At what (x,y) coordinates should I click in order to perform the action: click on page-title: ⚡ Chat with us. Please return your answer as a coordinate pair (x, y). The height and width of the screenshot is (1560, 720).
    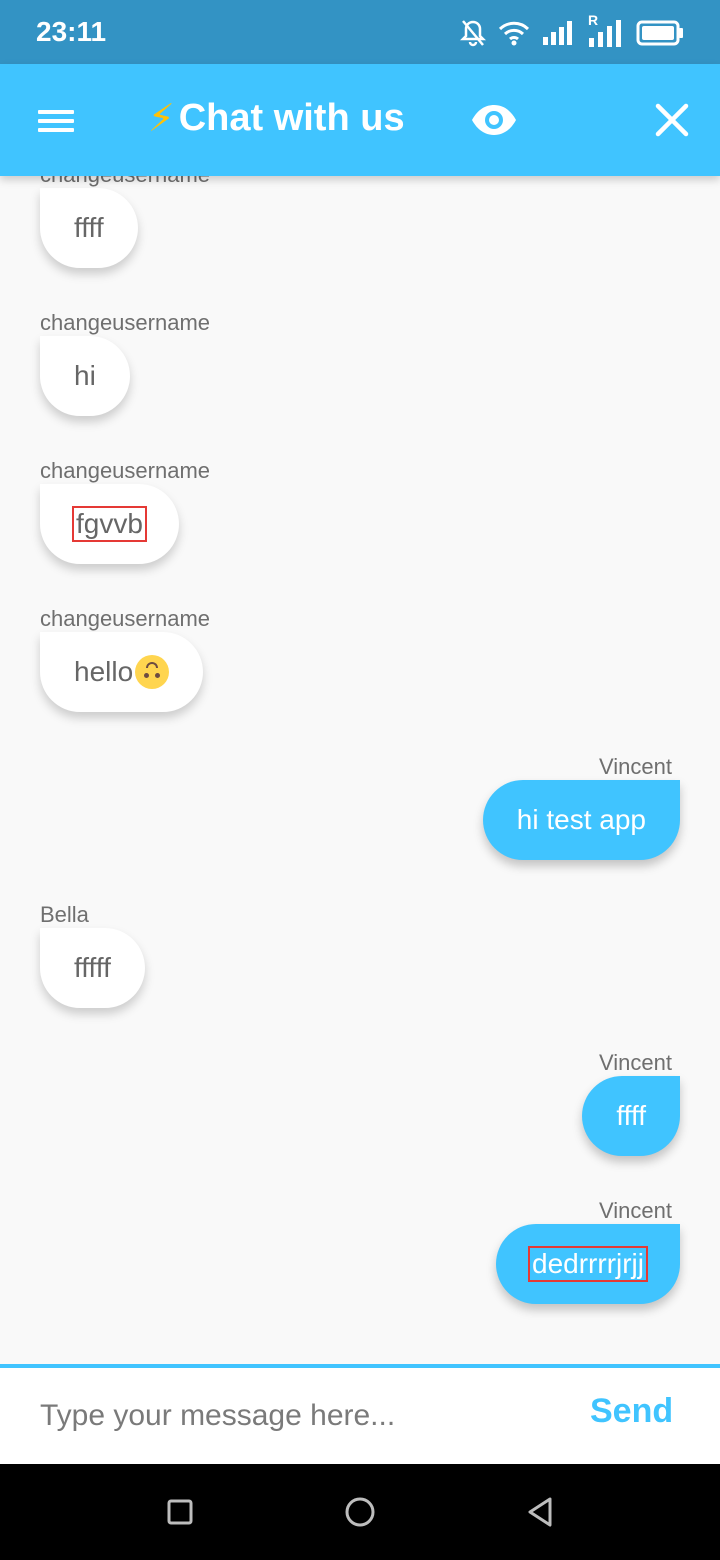
    Looking at the image, I should click on (276, 118).